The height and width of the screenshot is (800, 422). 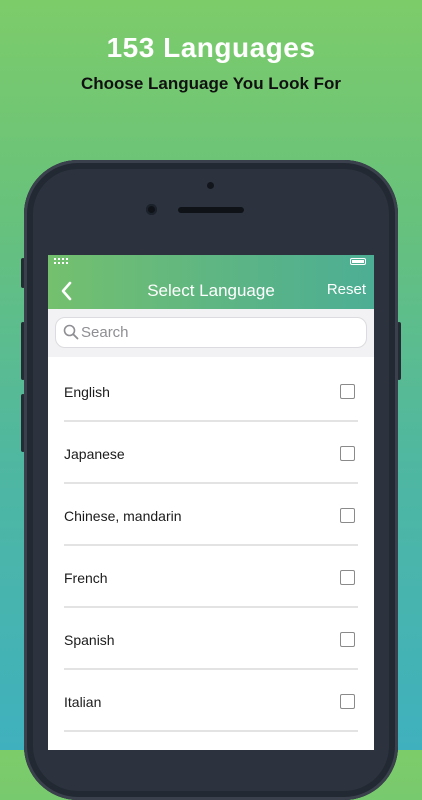 What do you see at coordinates (83, 702) in the screenshot?
I see `language-name: Italian` at bounding box center [83, 702].